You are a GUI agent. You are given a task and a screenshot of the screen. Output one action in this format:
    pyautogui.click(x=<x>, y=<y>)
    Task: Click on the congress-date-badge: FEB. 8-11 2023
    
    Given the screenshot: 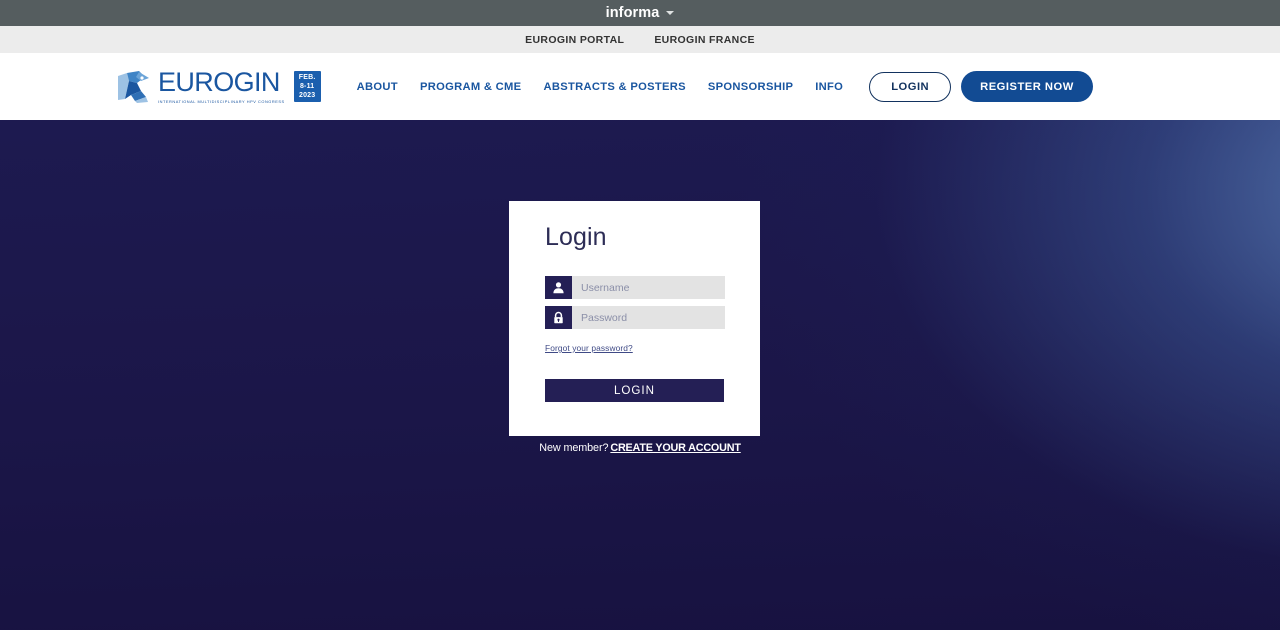 What is the action you would take?
    pyautogui.click(x=307, y=86)
    